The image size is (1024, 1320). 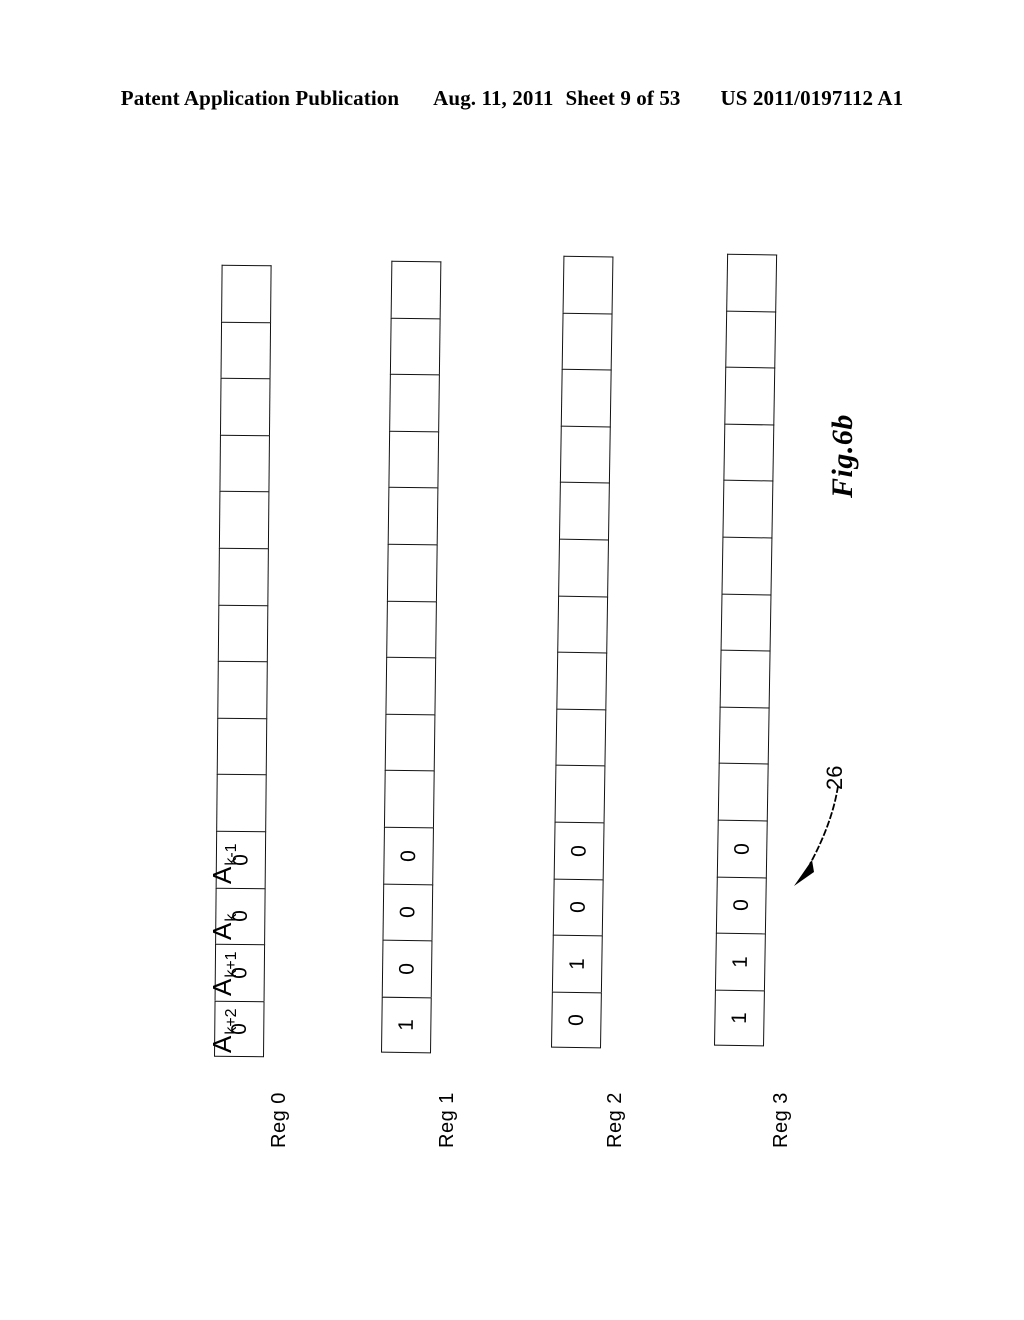 What do you see at coordinates (842, 456) in the screenshot?
I see `figure-caption: Fig.6b` at bounding box center [842, 456].